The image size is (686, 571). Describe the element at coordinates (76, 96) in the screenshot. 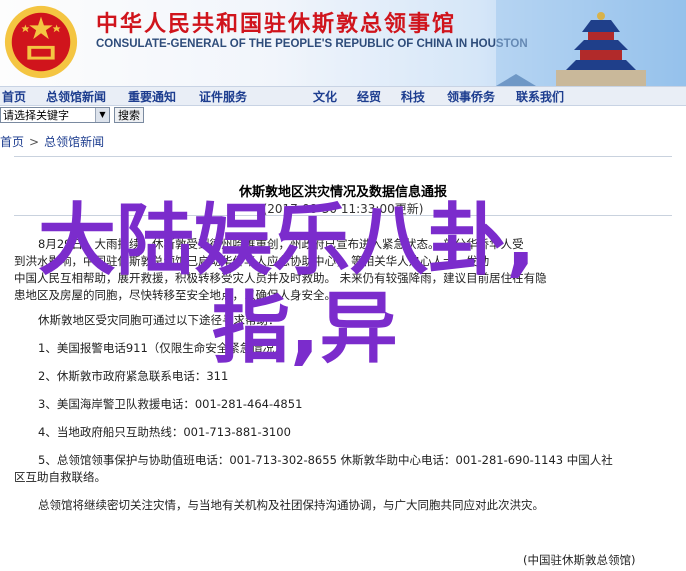

I see `nav-item-news: 总领馆新闻` at that location.